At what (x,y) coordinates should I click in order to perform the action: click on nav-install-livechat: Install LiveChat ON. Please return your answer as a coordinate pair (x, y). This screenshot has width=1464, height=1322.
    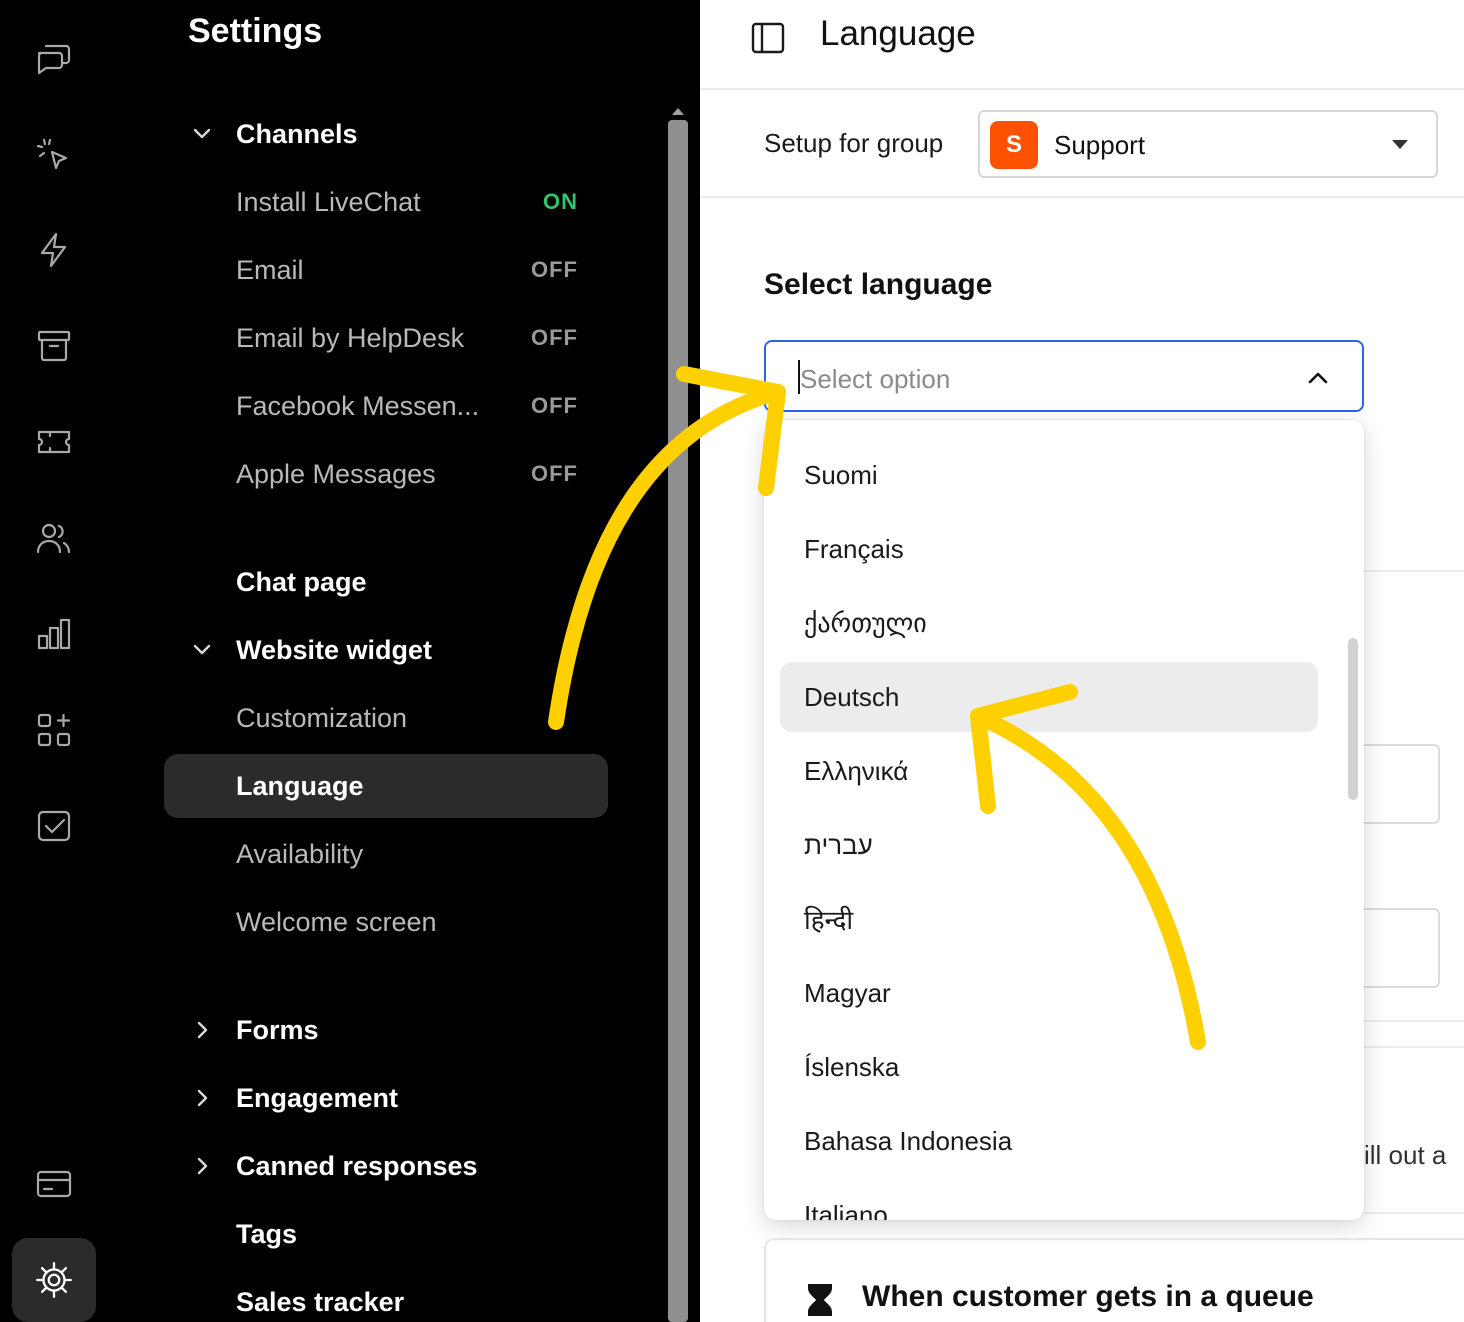
    Looking at the image, I should click on (388, 202).